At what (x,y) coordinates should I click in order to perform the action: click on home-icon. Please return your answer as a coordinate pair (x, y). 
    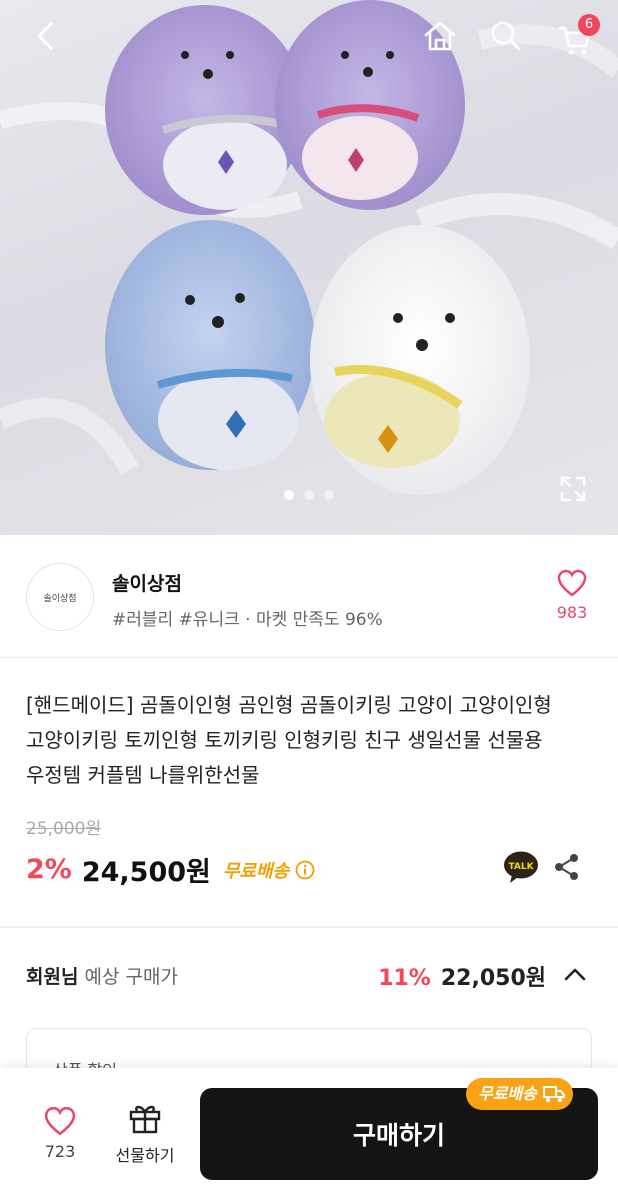
    Looking at the image, I should click on (440, 36).